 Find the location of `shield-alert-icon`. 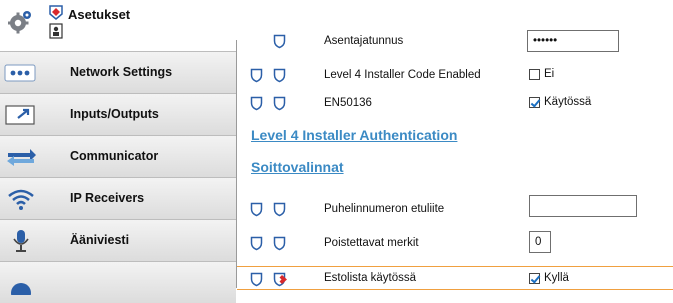

shield-alert-icon is located at coordinates (280, 279).